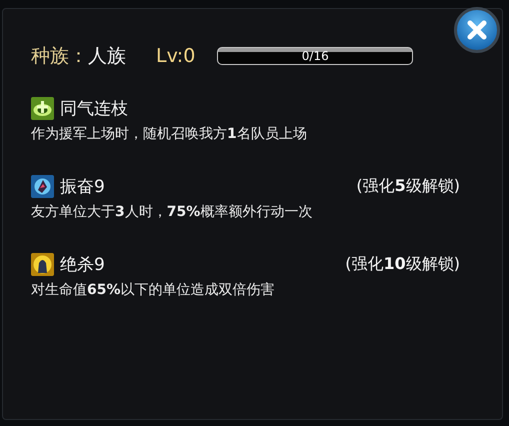  What do you see at coordinates (94, 109) in the screenshot?
I see `skill-name: 同气连枝` at bounding box center [94, 109].